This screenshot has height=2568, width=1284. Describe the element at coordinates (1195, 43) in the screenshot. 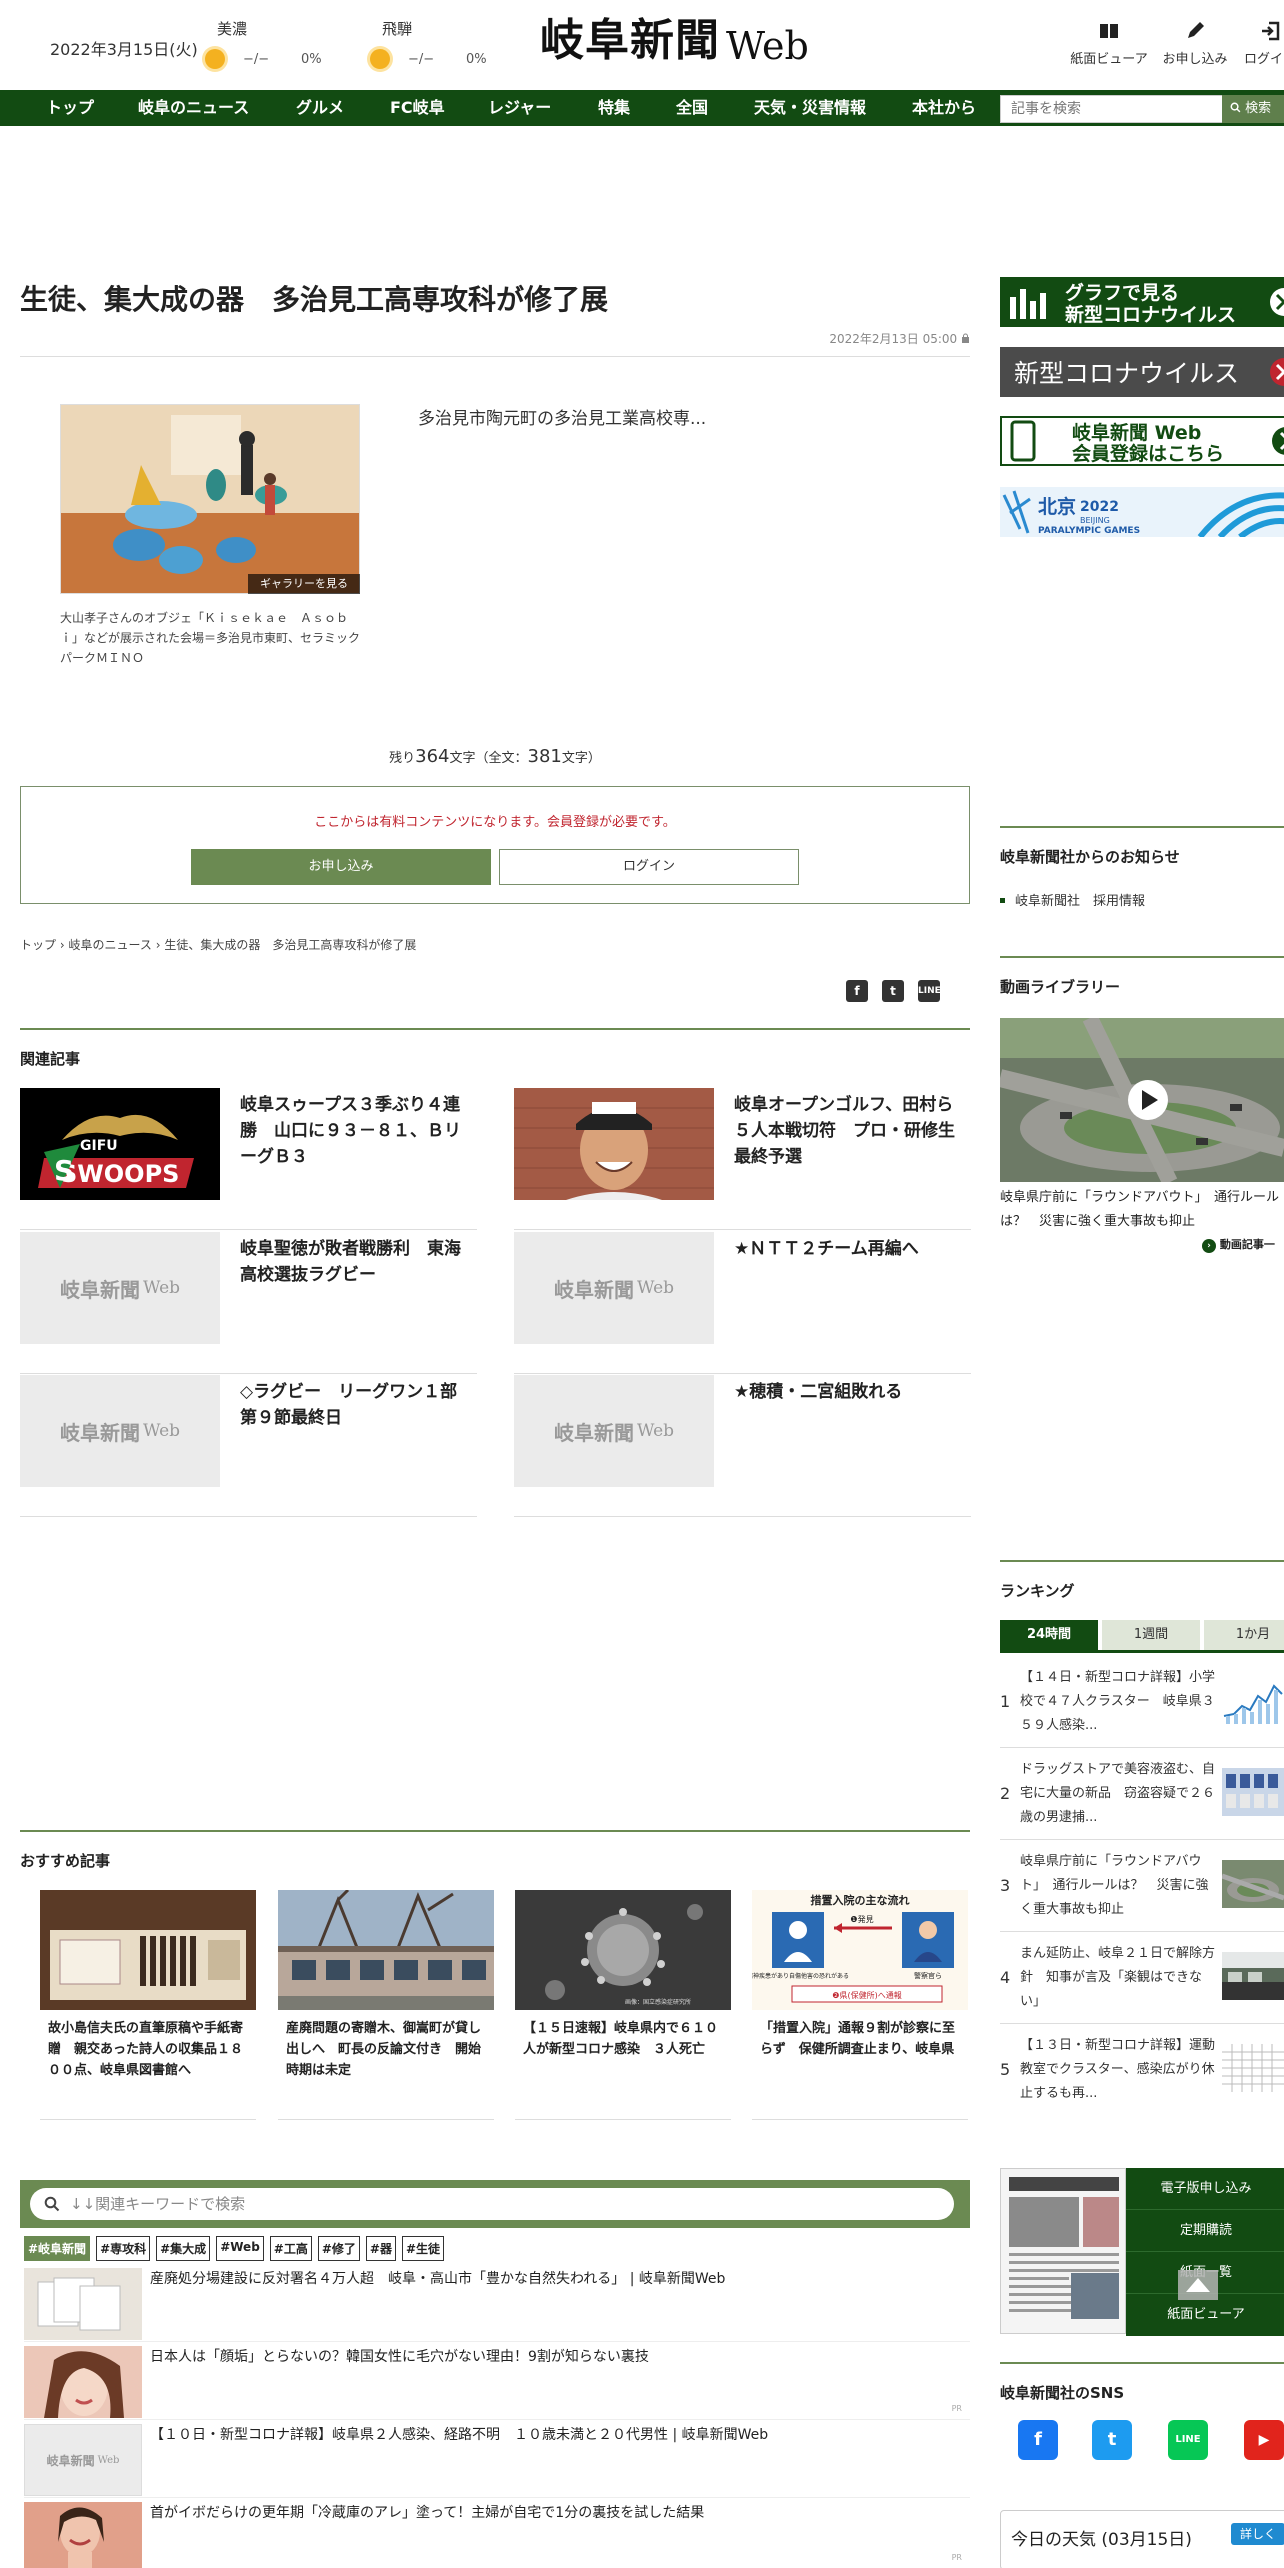

I see `apply-link: お申し込み` at that location.